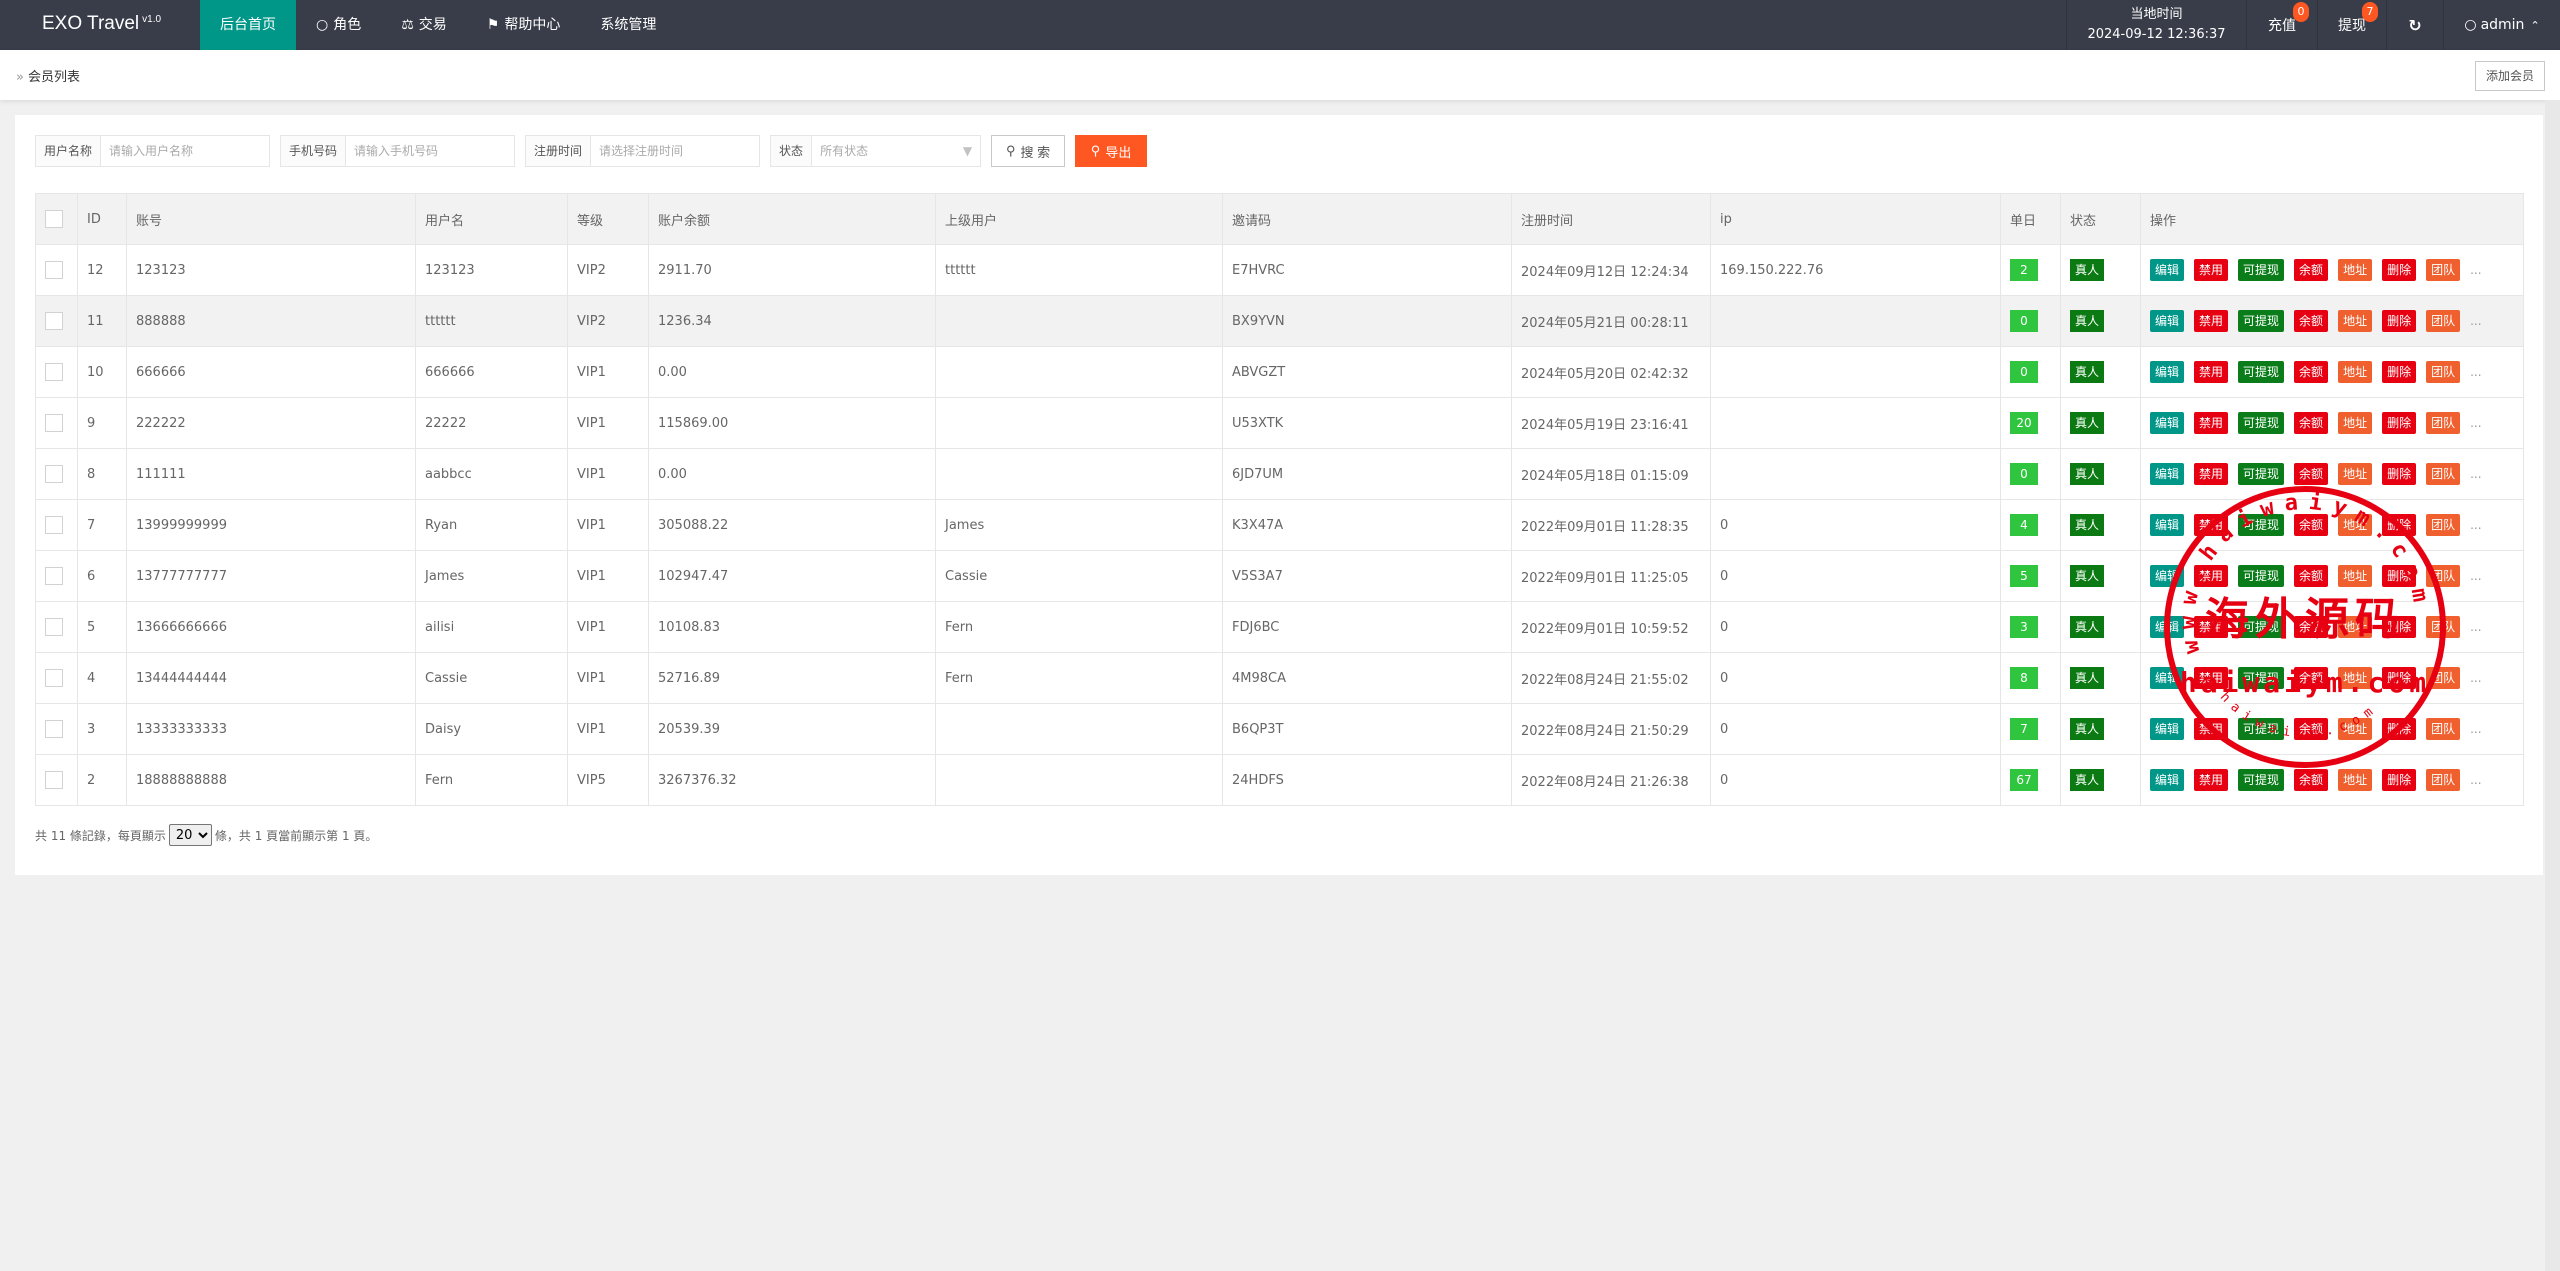 This screenshot has height=1271, width=2560. I want to click on regtime-input, so click(675, 151).